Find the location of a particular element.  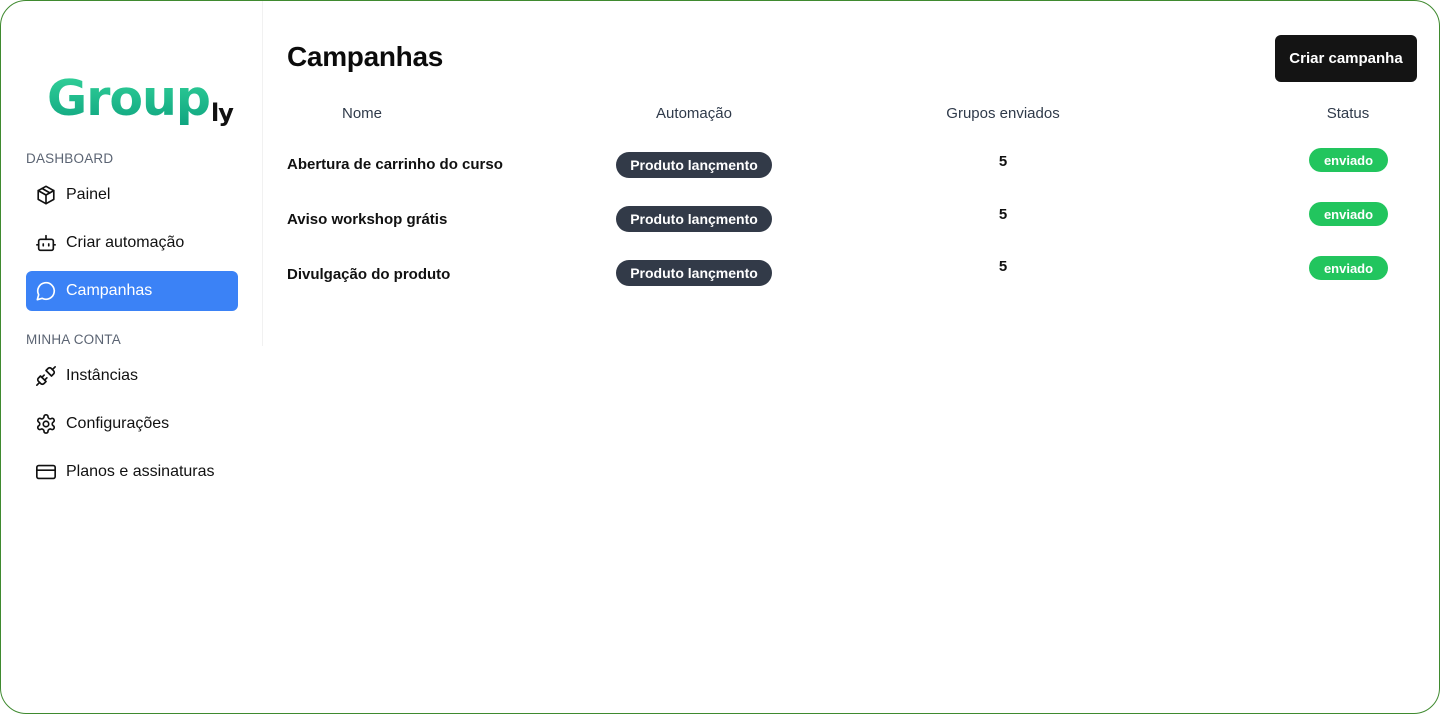

plug-icon is located at coordinates (46, 376).